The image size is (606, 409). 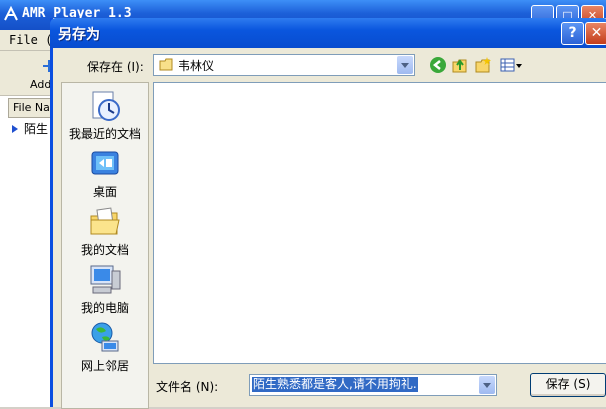 I want to click on add-button-label: Add, so click(x=40, y=84).